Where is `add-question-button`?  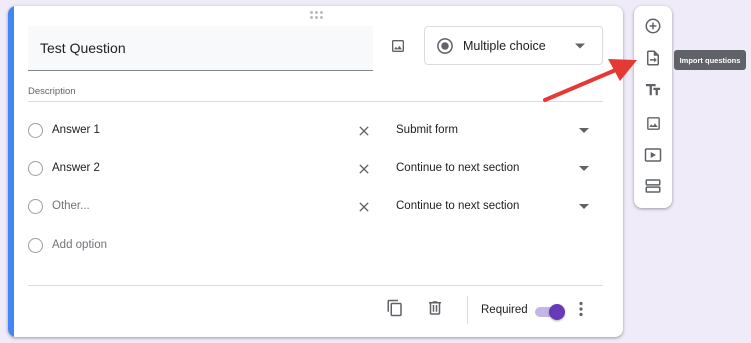 add-question-button is located at coordinates (653, 26).